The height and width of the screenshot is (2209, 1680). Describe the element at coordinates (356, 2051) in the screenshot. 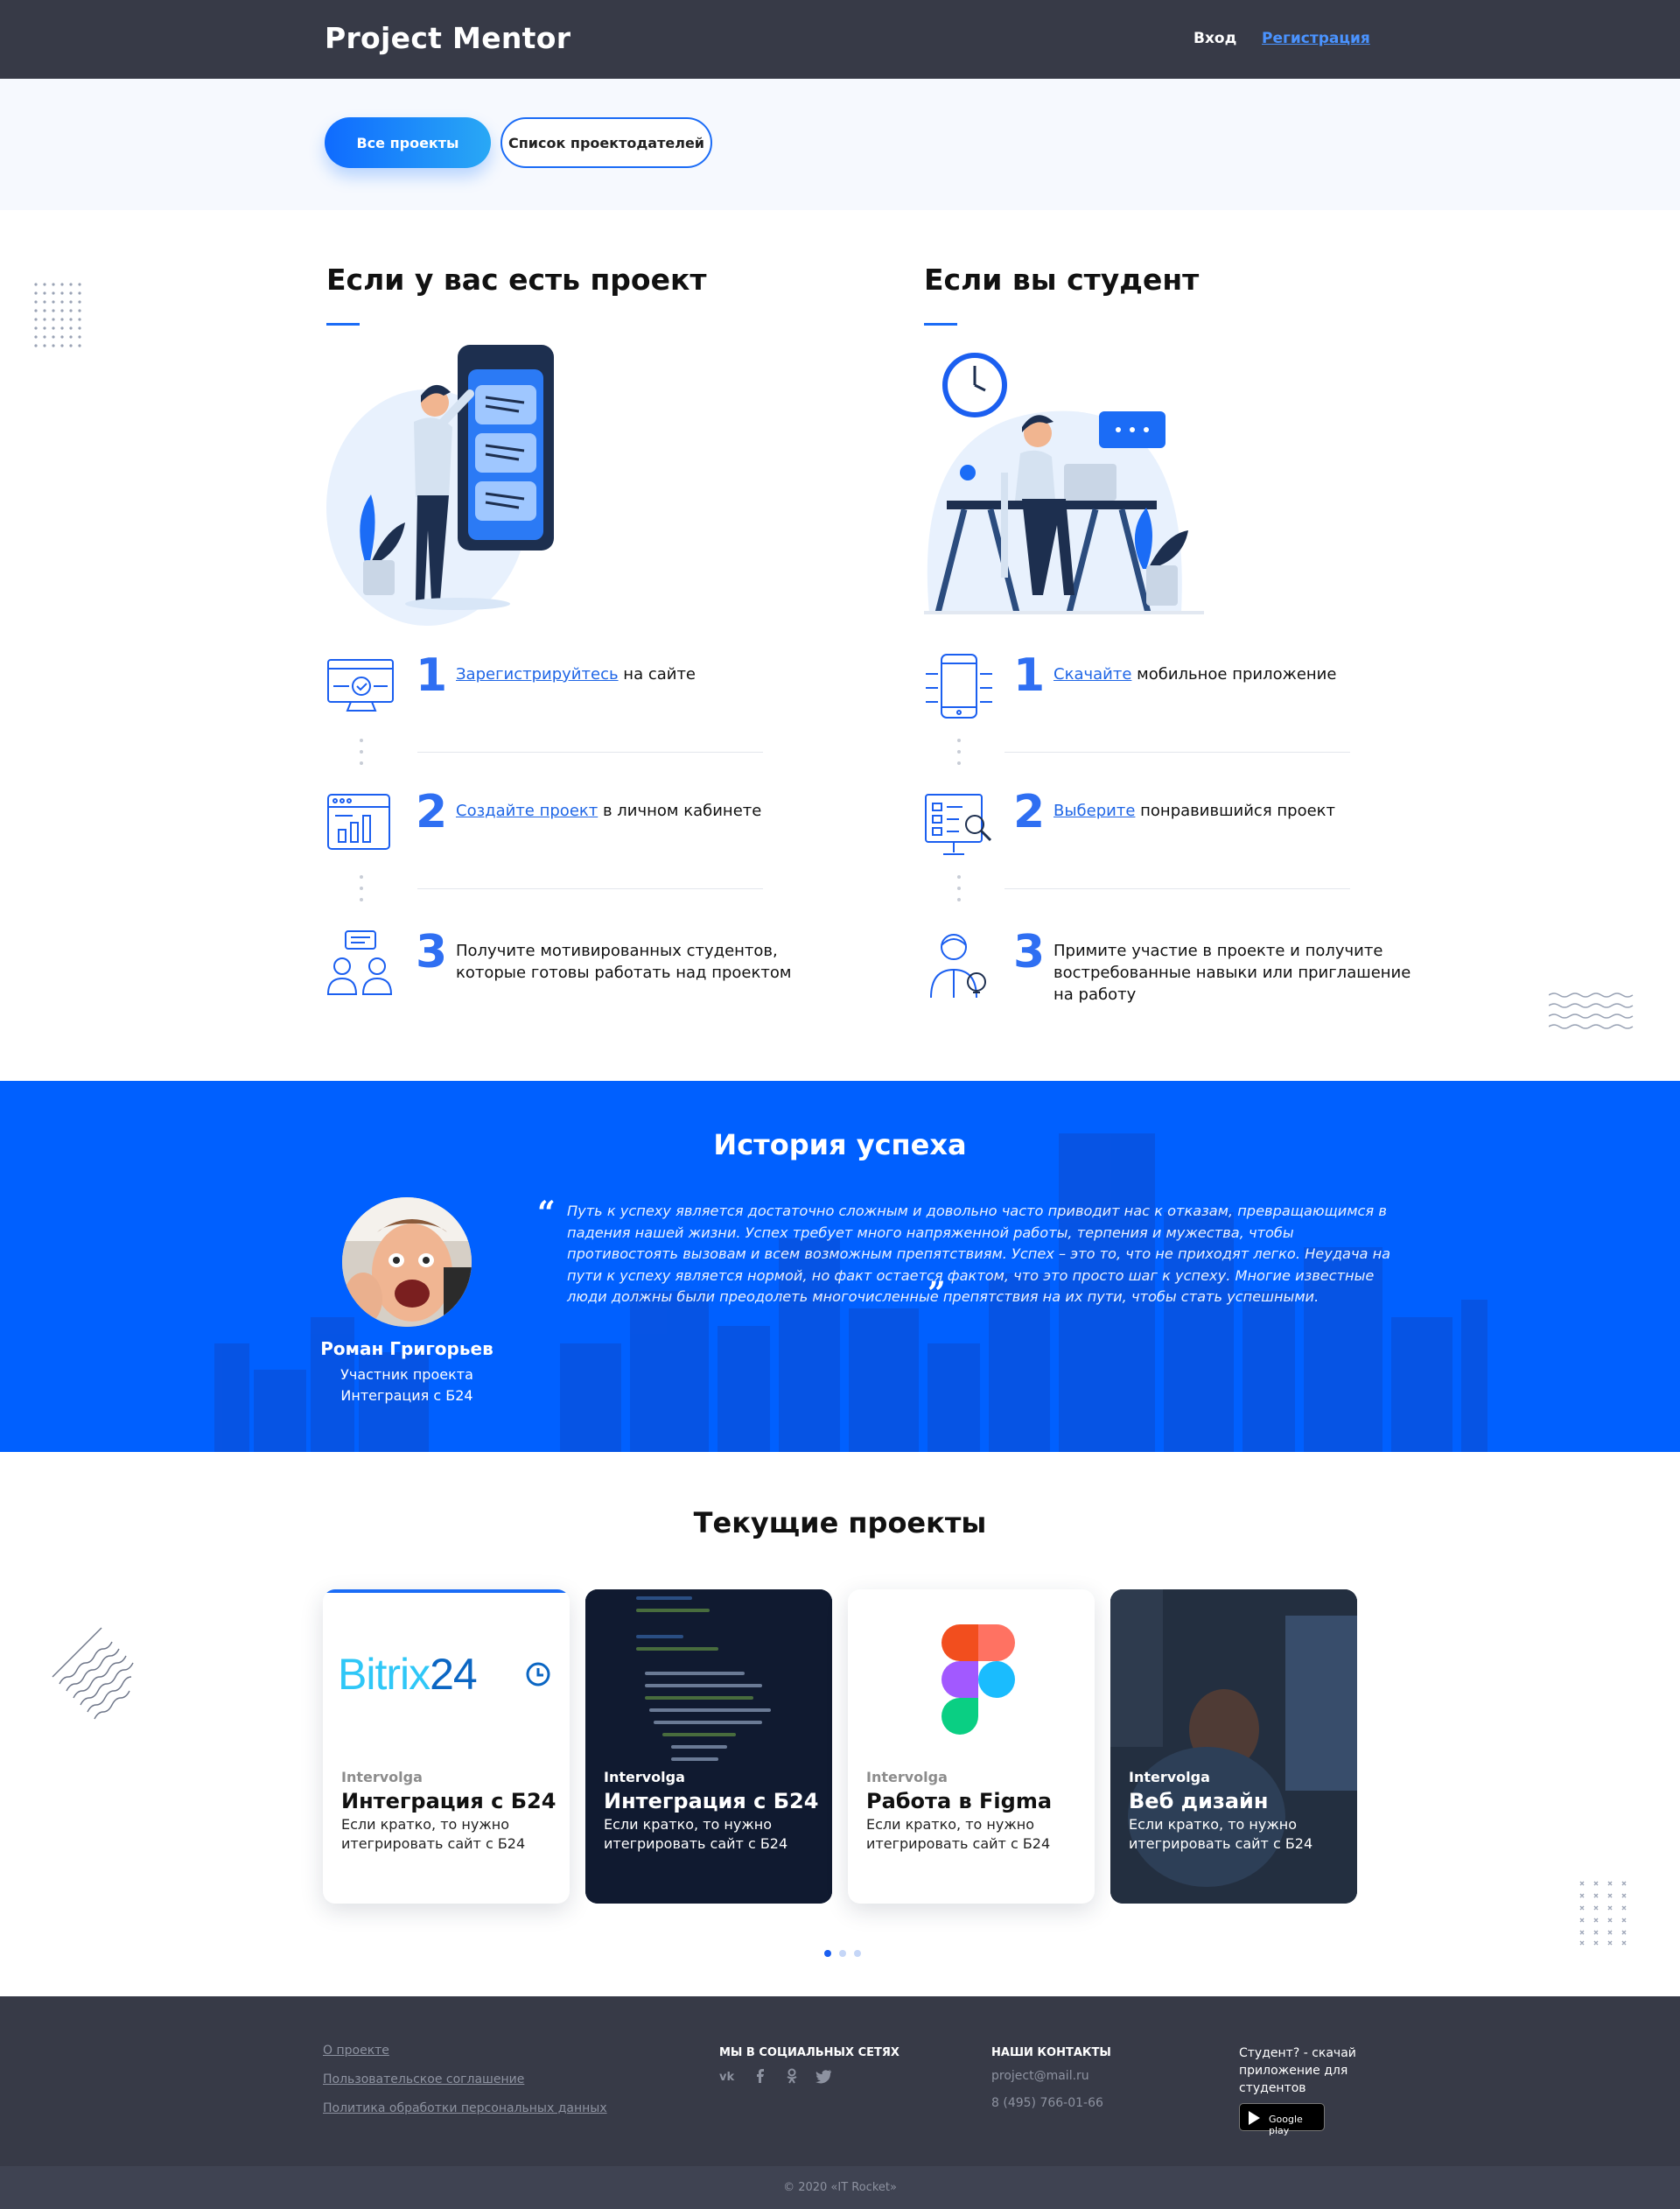

I see `about-link: О проекте` at that location.